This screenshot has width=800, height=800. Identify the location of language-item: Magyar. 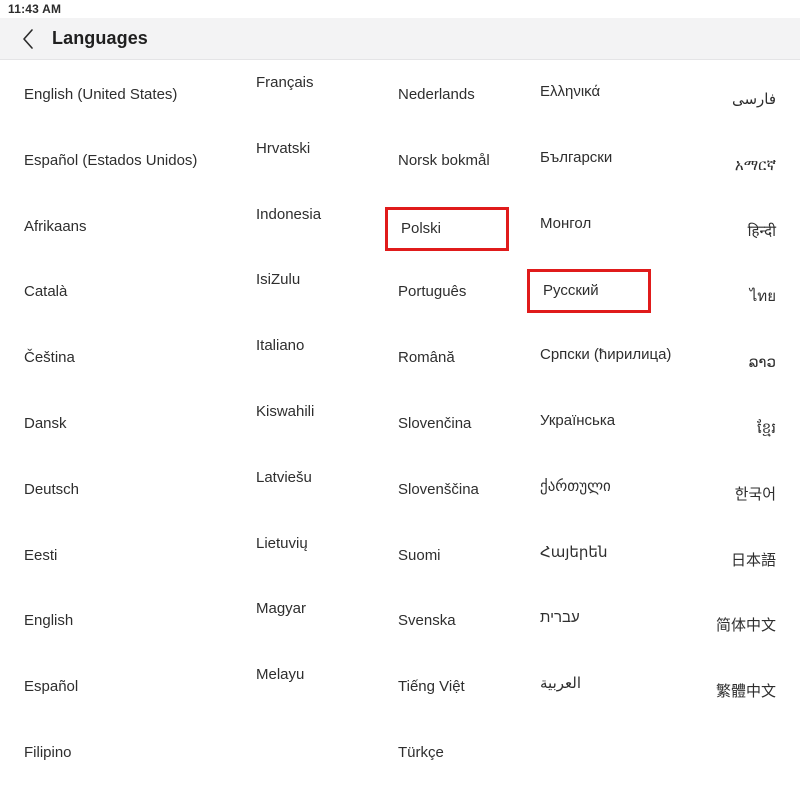
(281, 609).